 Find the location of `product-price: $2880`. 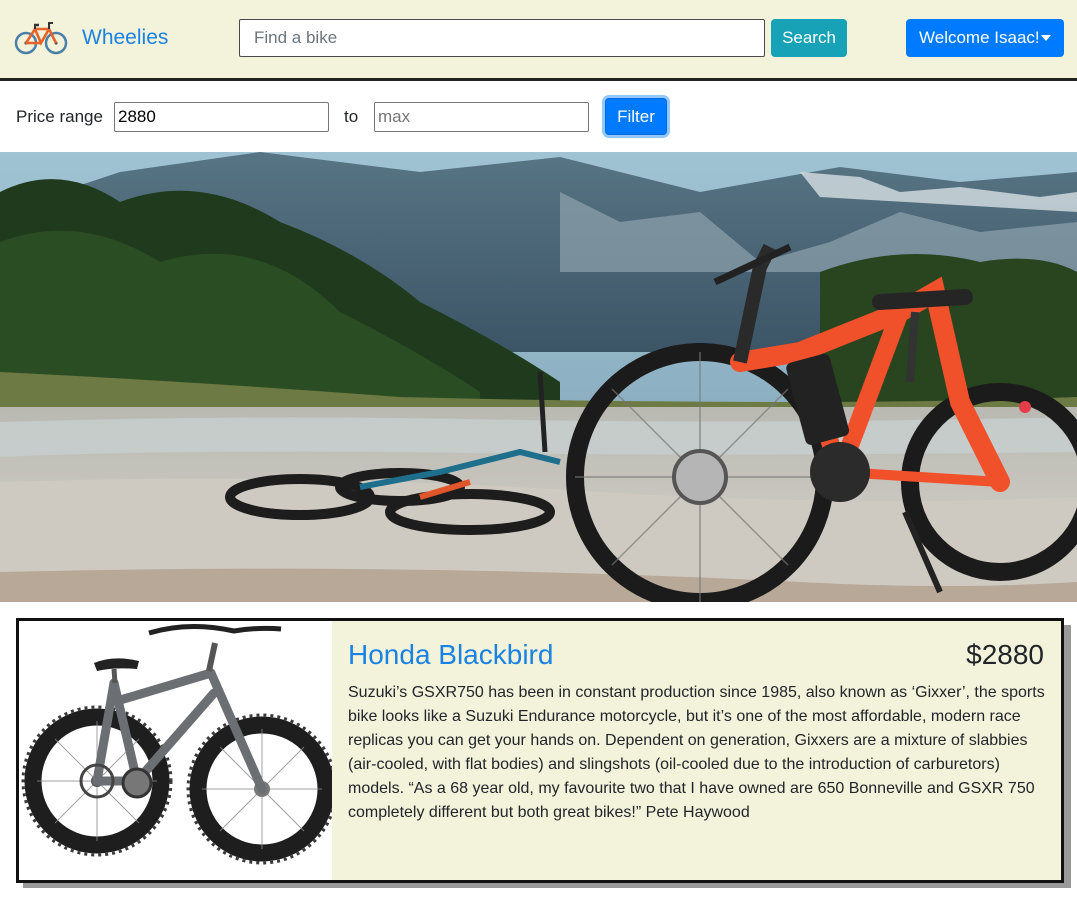

product-price: $2880 is located at coordinates (1005, 654).